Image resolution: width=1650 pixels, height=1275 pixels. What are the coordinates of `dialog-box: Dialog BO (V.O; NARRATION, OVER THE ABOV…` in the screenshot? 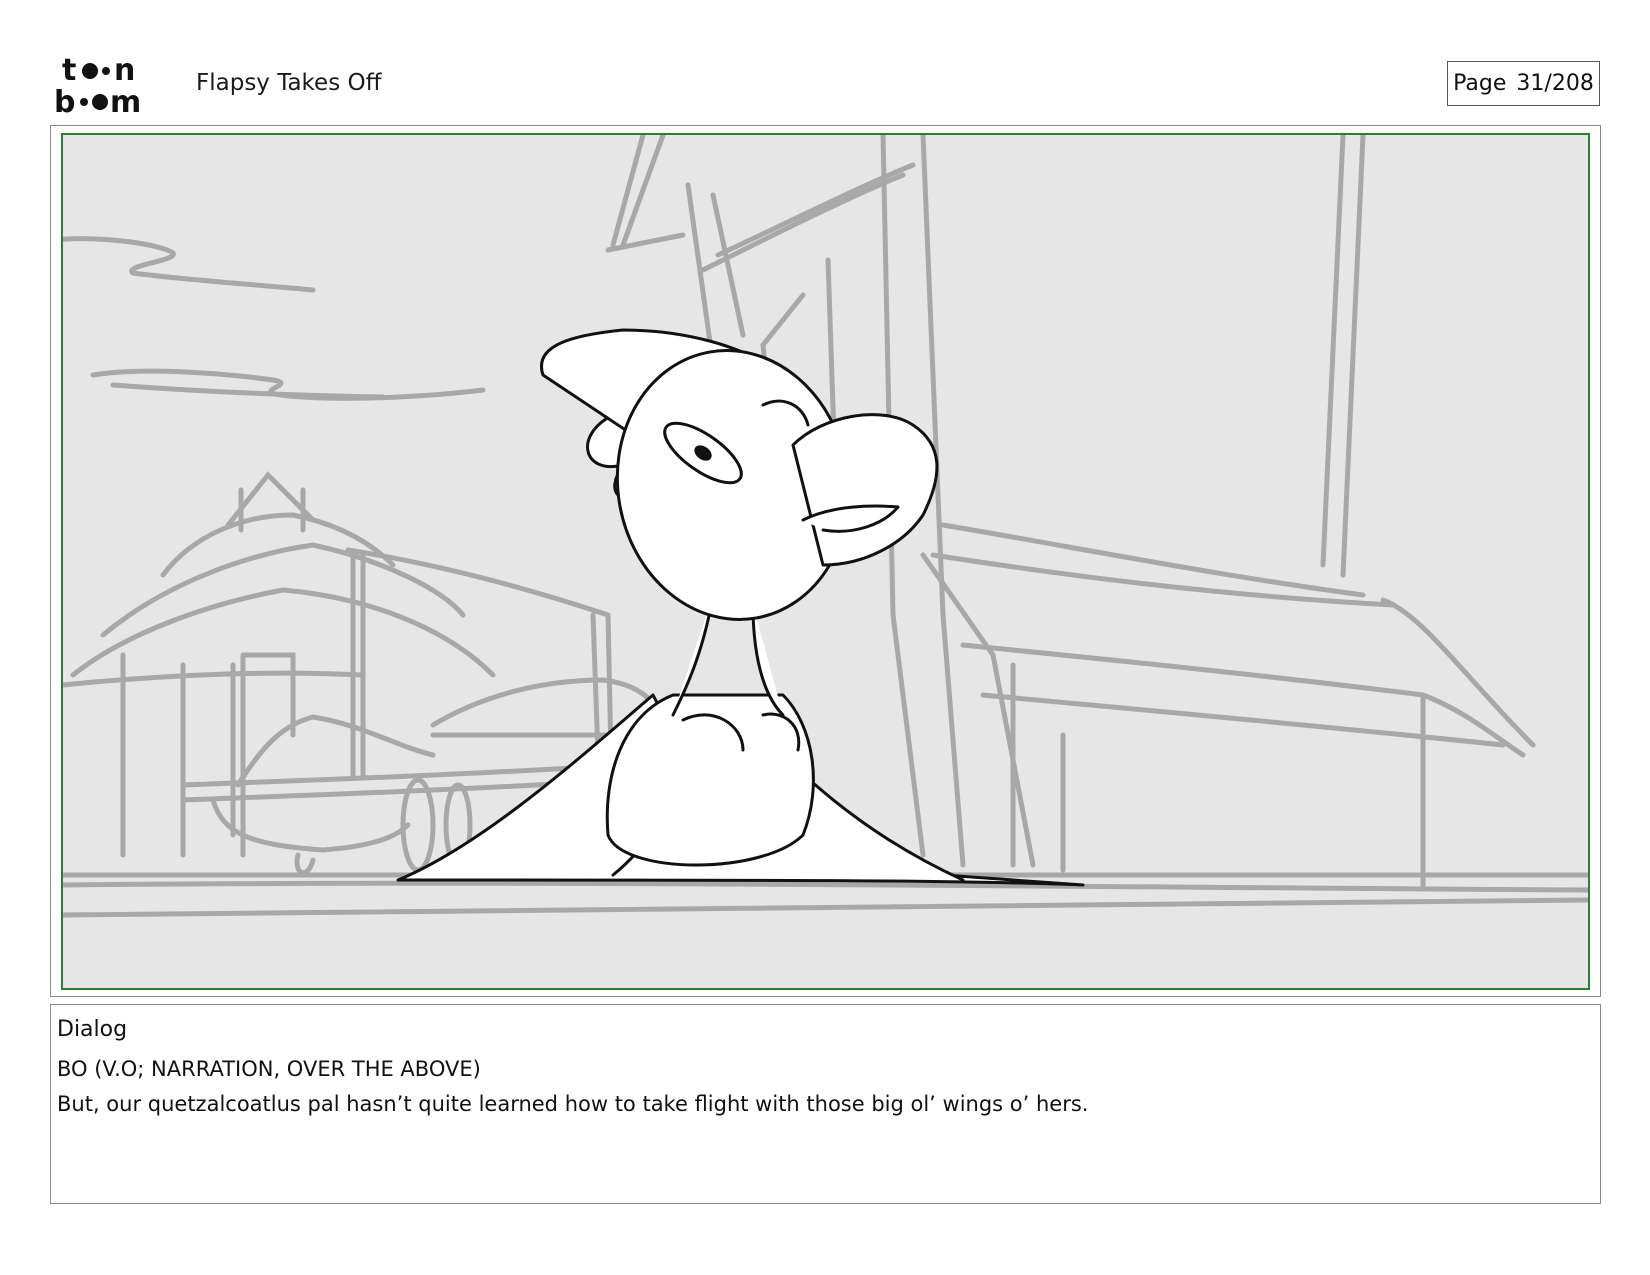 It's located at (825, 1104).